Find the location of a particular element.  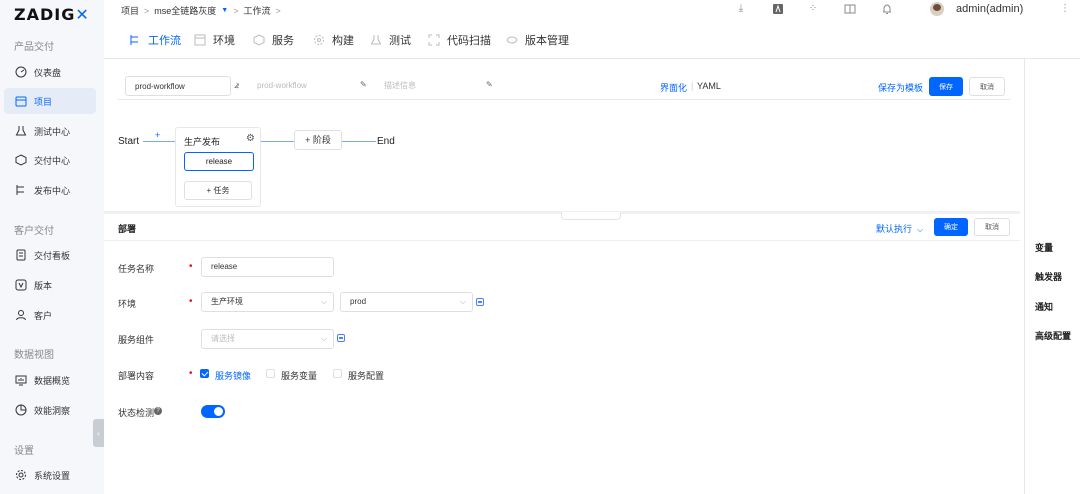

sidebar-item-label: 效能洞察 is located at coordinates (52, 410).